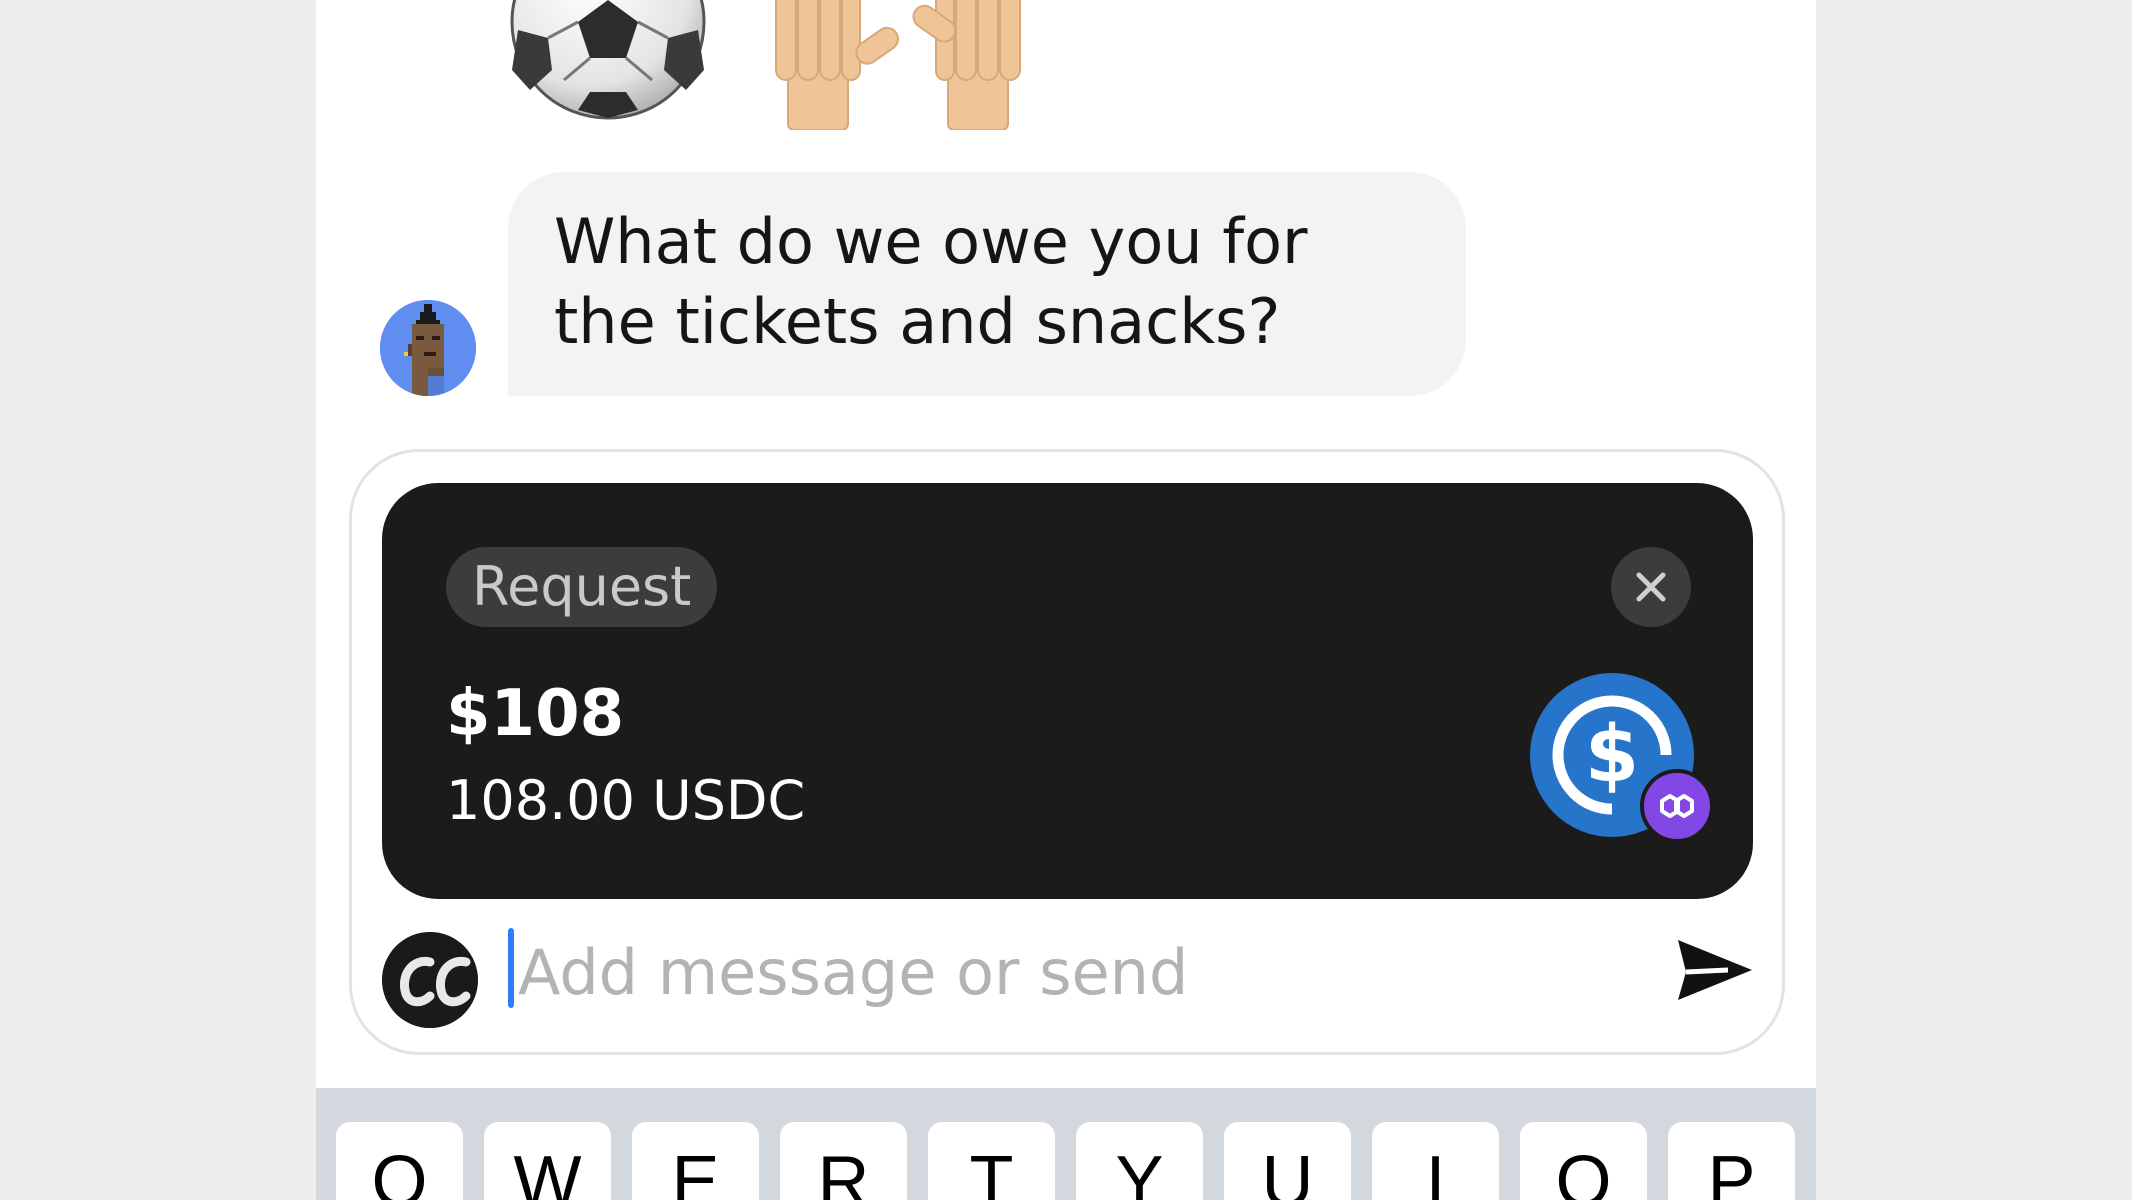  I want to click on send-button, so click(1713, 971).